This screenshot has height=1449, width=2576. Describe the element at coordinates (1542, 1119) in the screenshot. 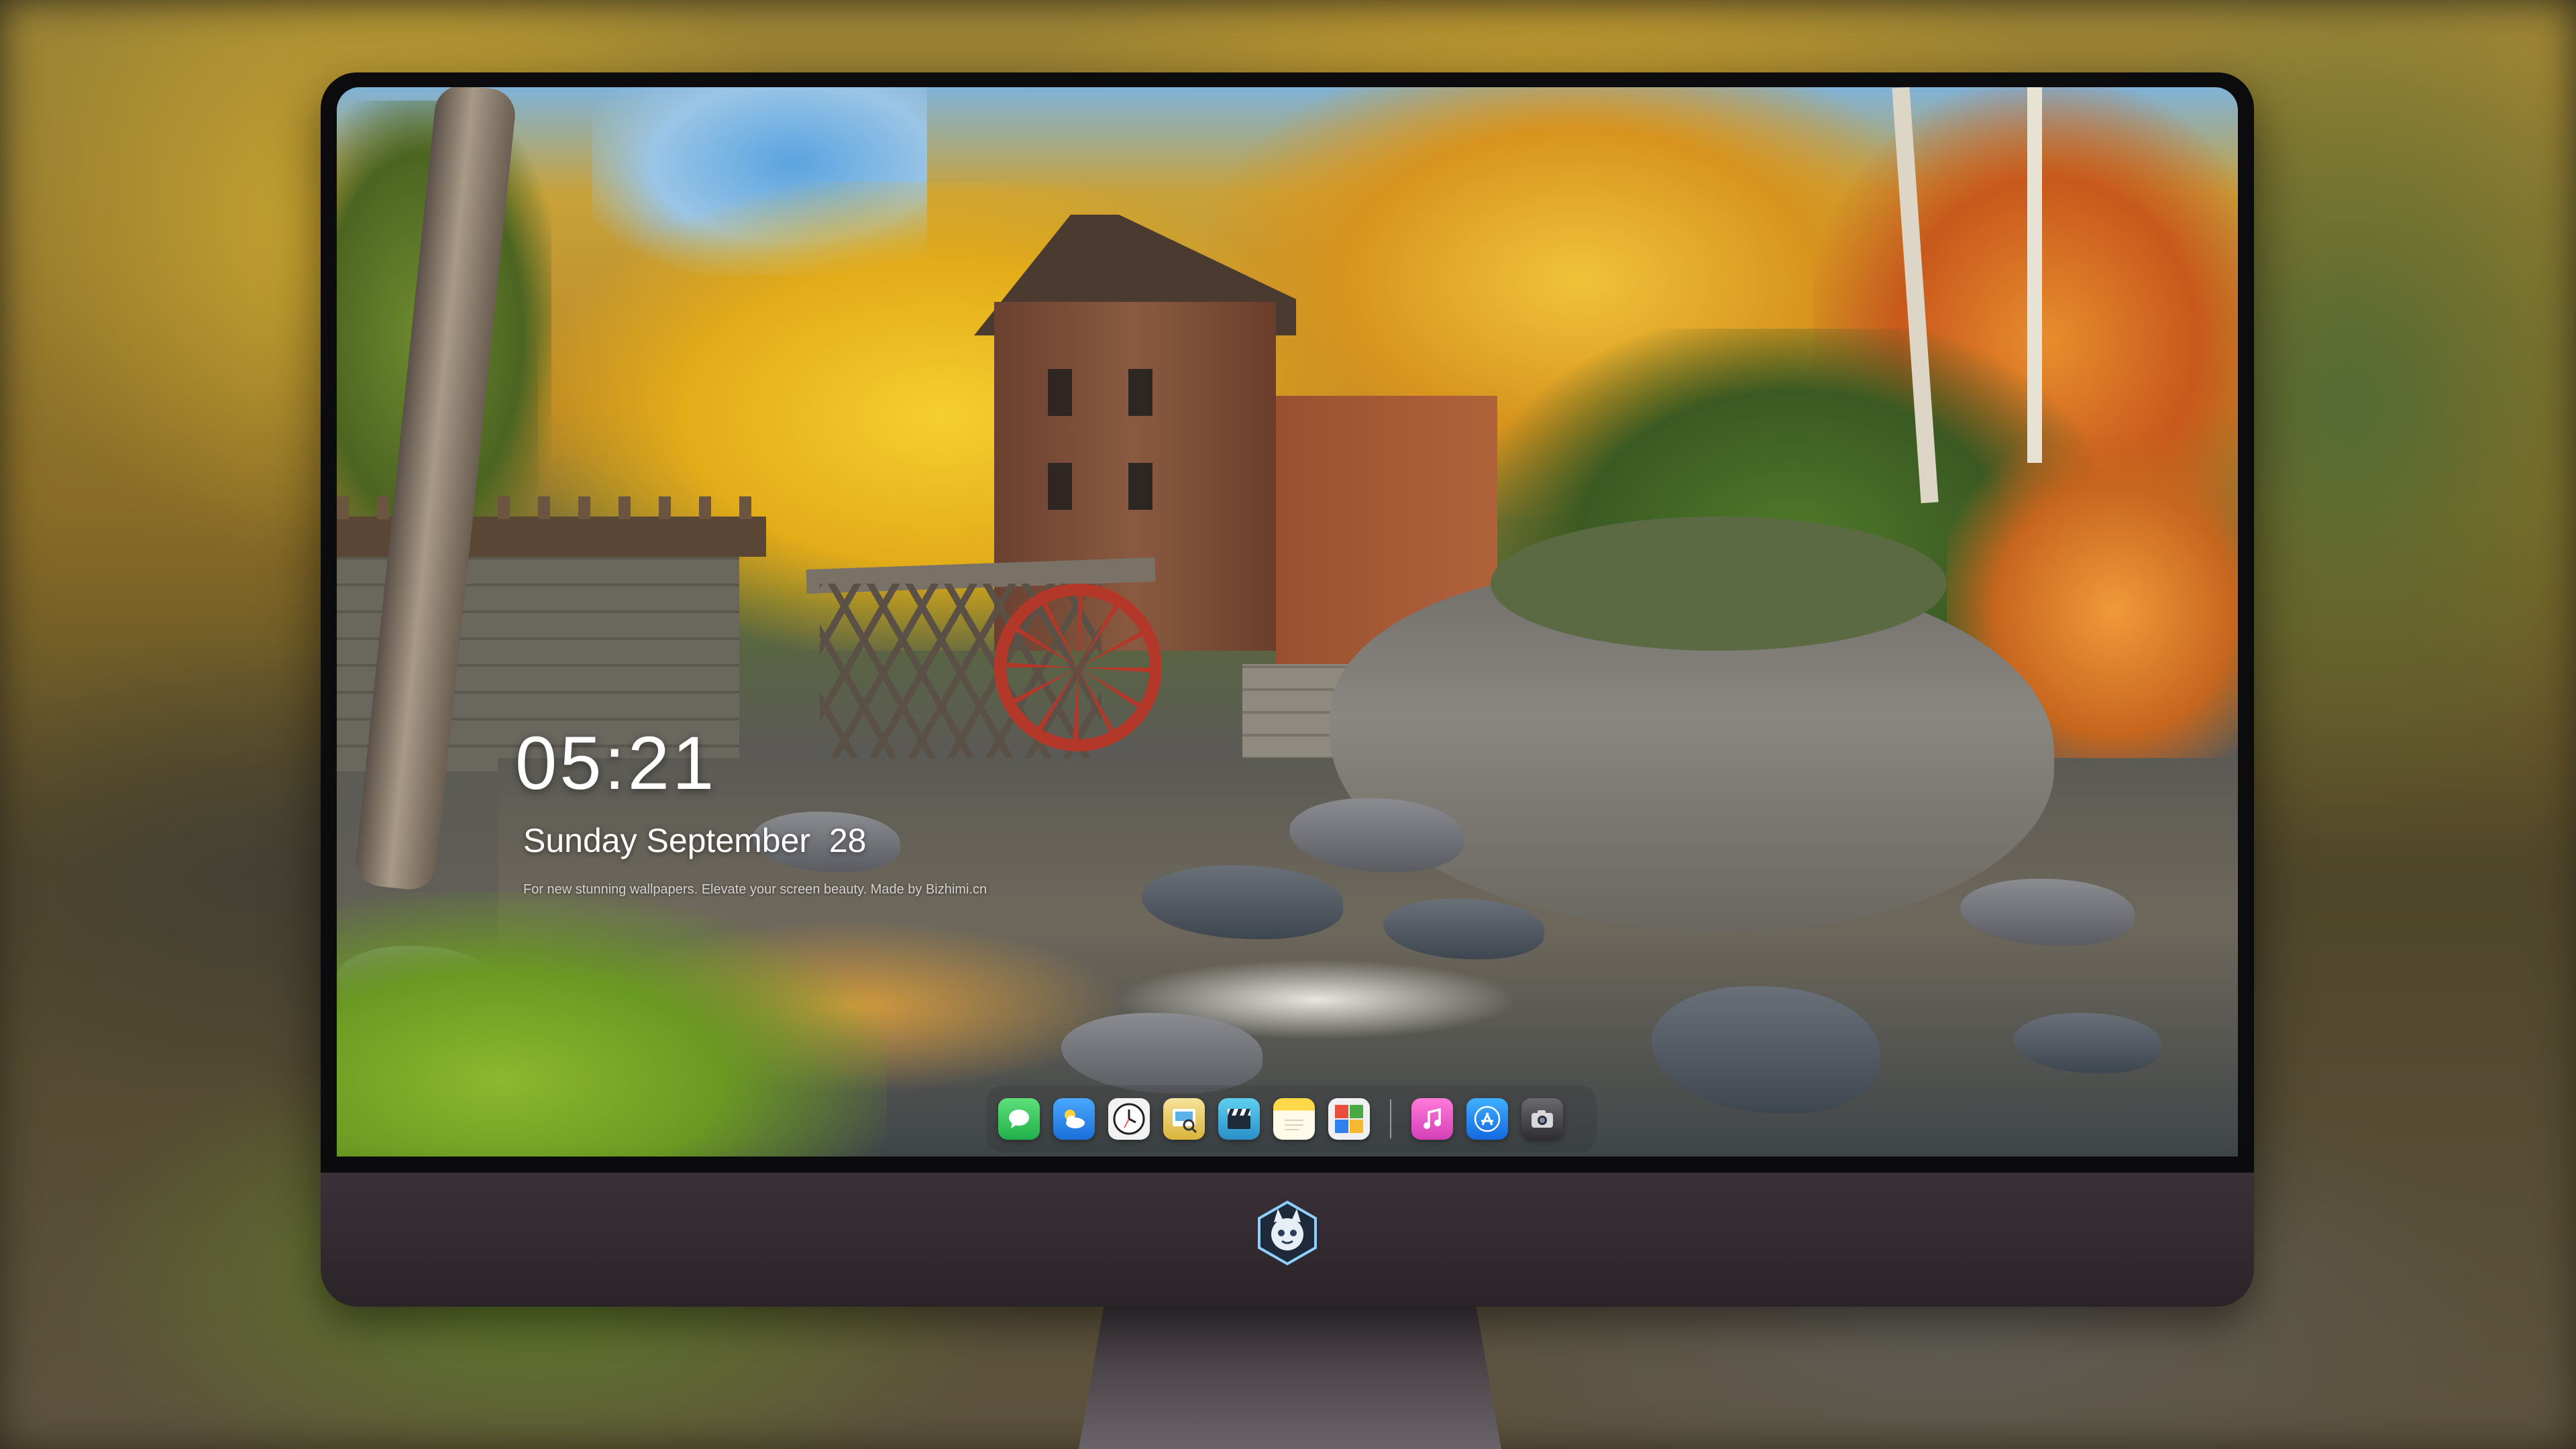

I see `camera-icon` at that location.